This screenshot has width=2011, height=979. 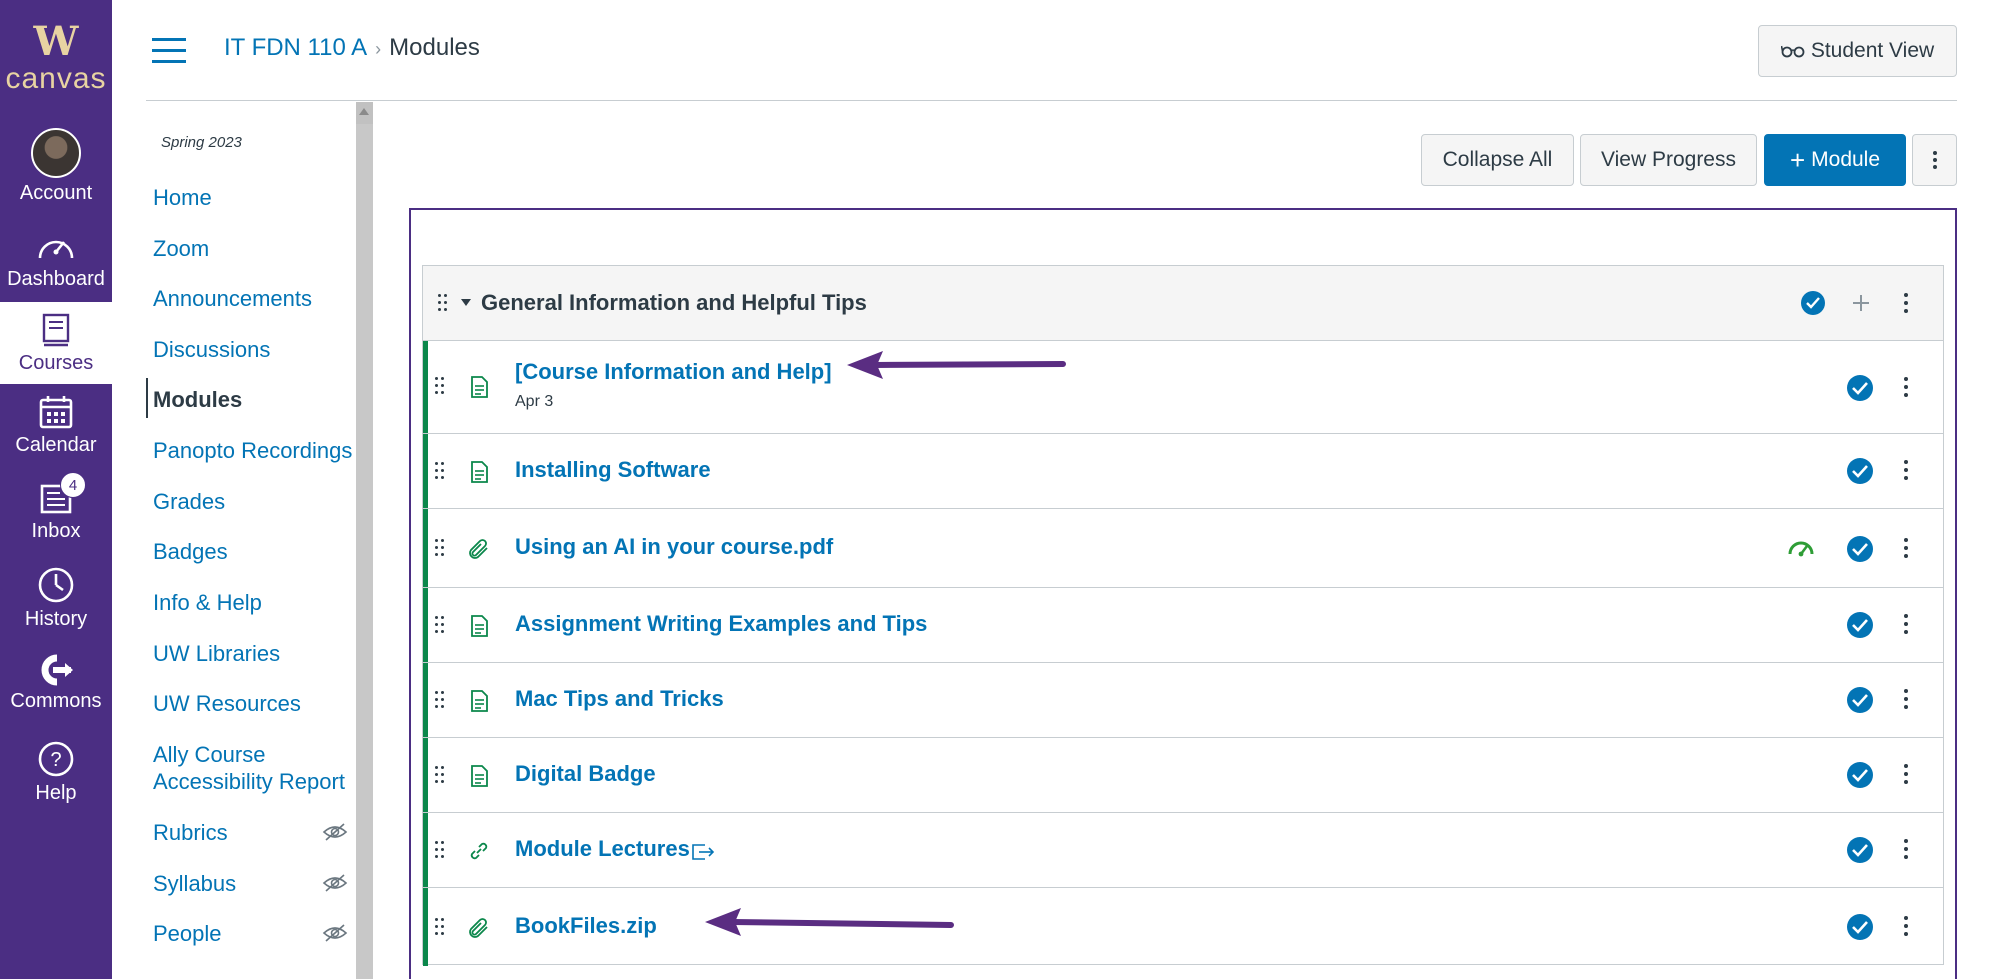 What do you see at coordinates (364, 111) in the screenshot?
I see `scroll-up-arrow-icon` at bounding box center [364, 111].